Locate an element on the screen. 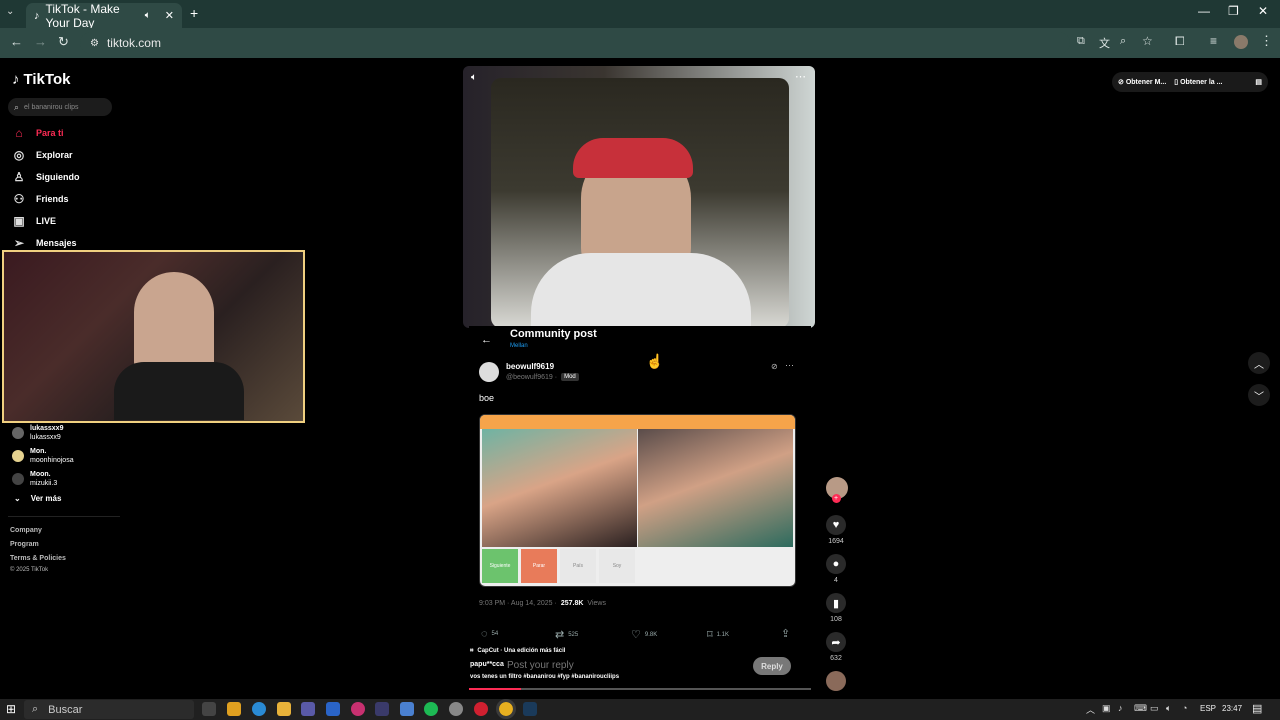 Image resolution: width=1280 pixels, height=720 pixels. microphone-icon: ♪ is located at coordinates (1120, 708).